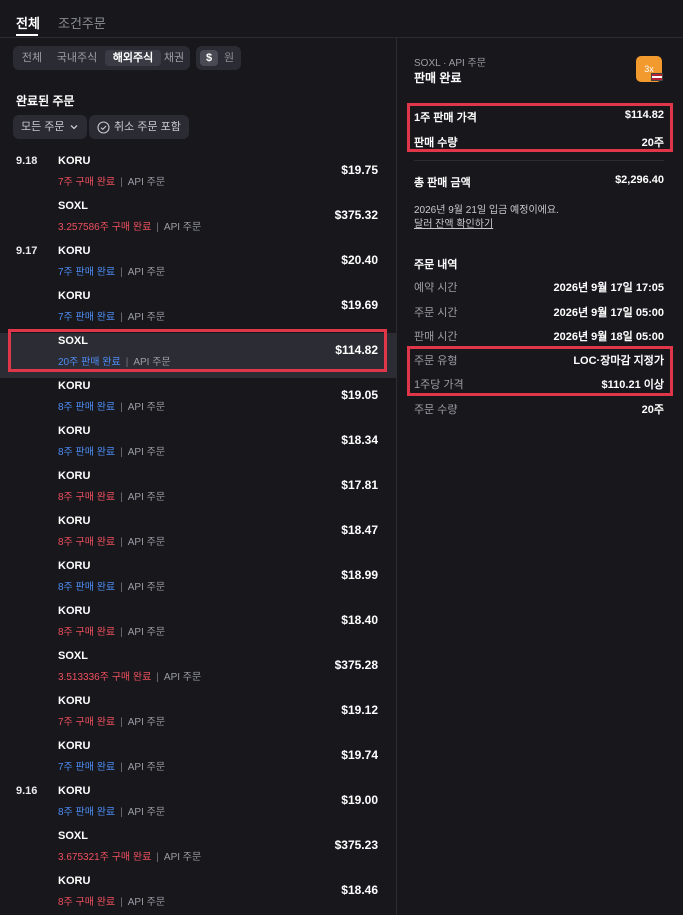 Image resolution: width=683 pixels, height=915 pixels. Describe the element at coordinates (539, 288) in the screenshot. I see `detail-row-reserved-time: 예약 시간 2026년 9월 17일 17:05` at that location.